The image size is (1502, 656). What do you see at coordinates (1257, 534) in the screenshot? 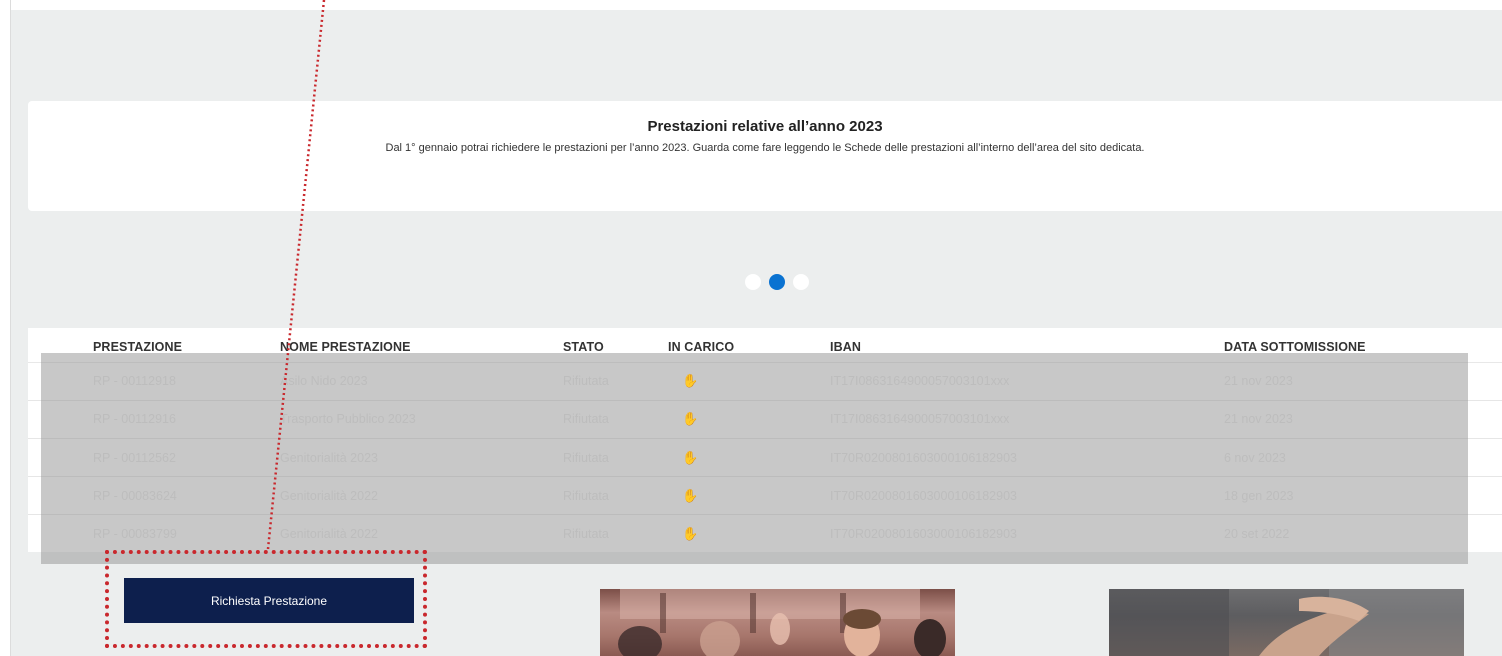
I see `cell-data: 20 set 2022` at bounding box center [1257, 534].